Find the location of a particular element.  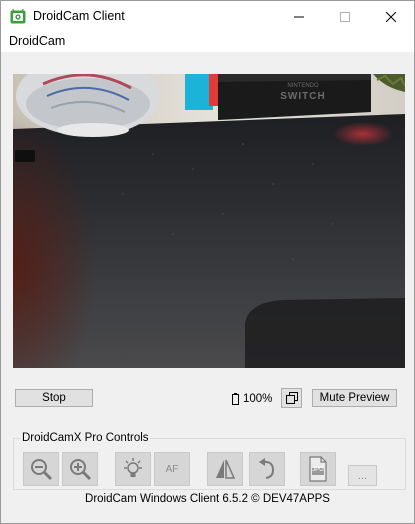

save-jpg-button: JPG is located at coordinates (318, 469).